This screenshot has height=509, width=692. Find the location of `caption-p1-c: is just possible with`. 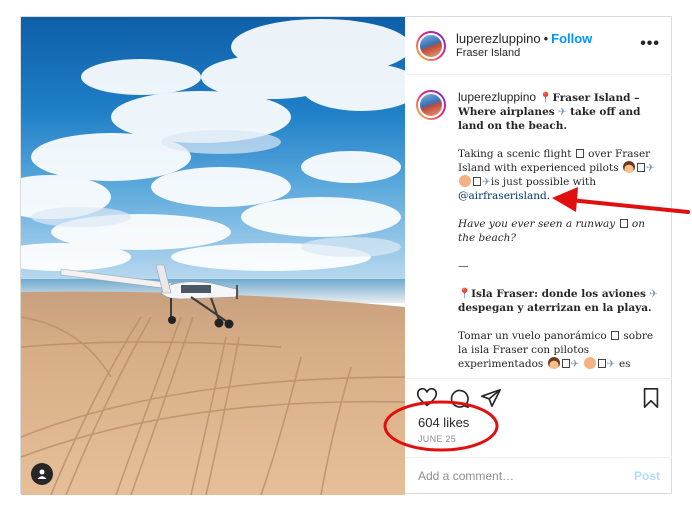

caption-p1-c: is just possible with is located at coordinates (543, 182).